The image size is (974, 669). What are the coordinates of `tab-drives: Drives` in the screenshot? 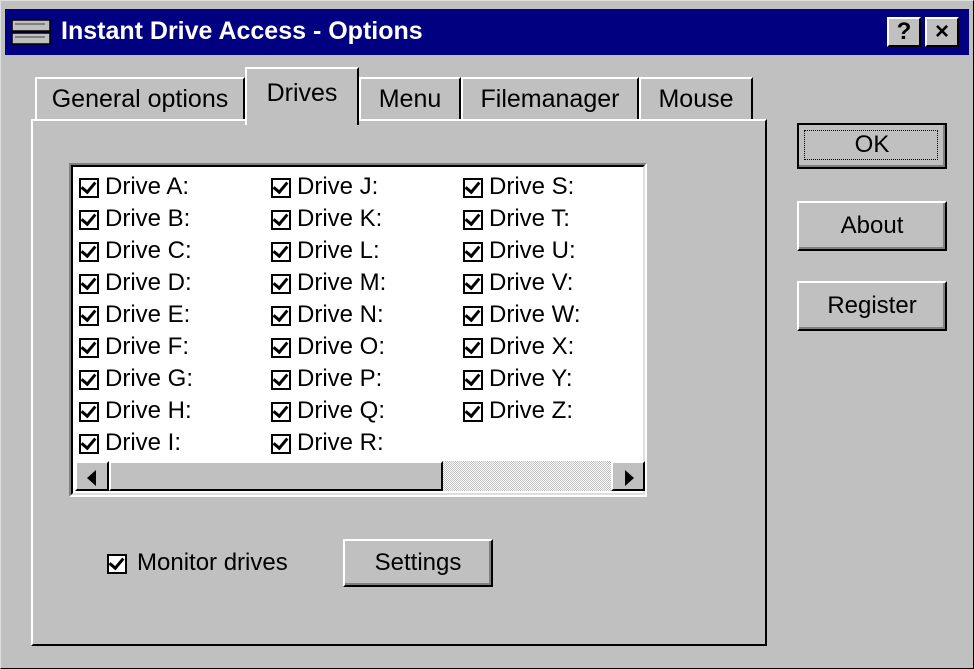 It's located at (302, 96).